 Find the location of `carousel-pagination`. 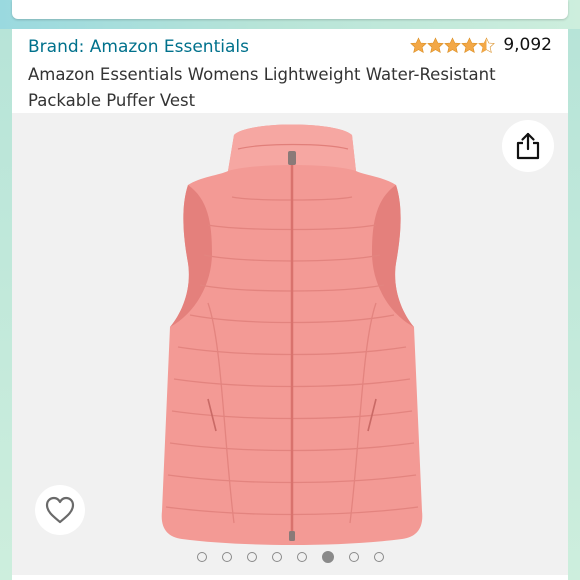

carousel-pagination is located at coordinates (290, 557).